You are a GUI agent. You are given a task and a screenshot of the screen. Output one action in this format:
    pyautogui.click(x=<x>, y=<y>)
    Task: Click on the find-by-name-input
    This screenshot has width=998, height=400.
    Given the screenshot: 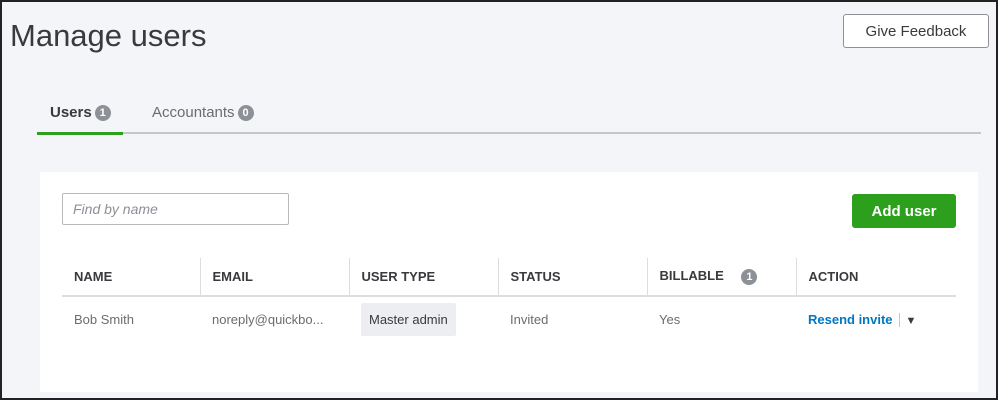 What is the action you would take?
    pyautogui.click(x=175, y=209)
    